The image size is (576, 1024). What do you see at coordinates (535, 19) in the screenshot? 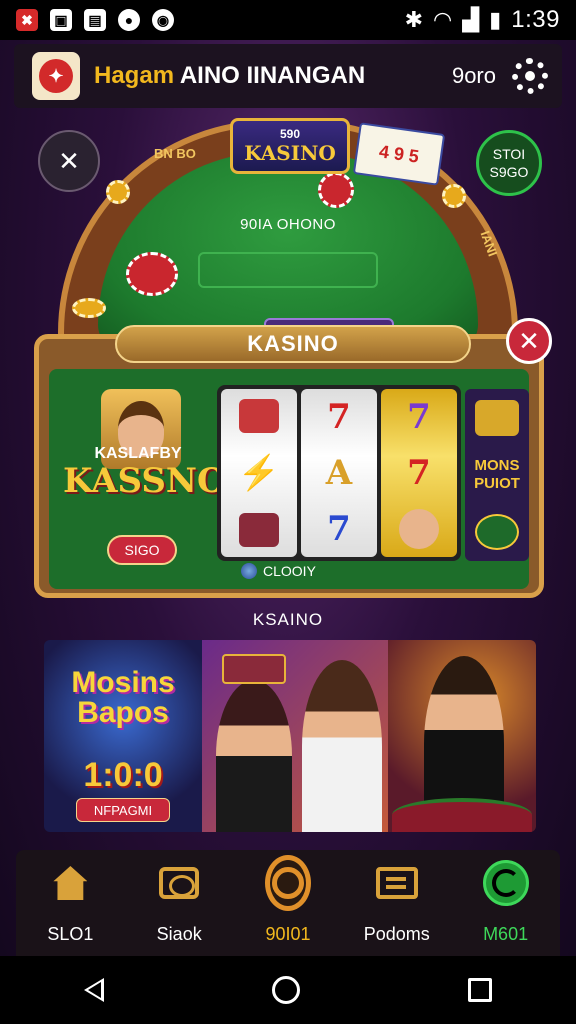
I see `clock: 1:39` at bounding box center [535, 19].